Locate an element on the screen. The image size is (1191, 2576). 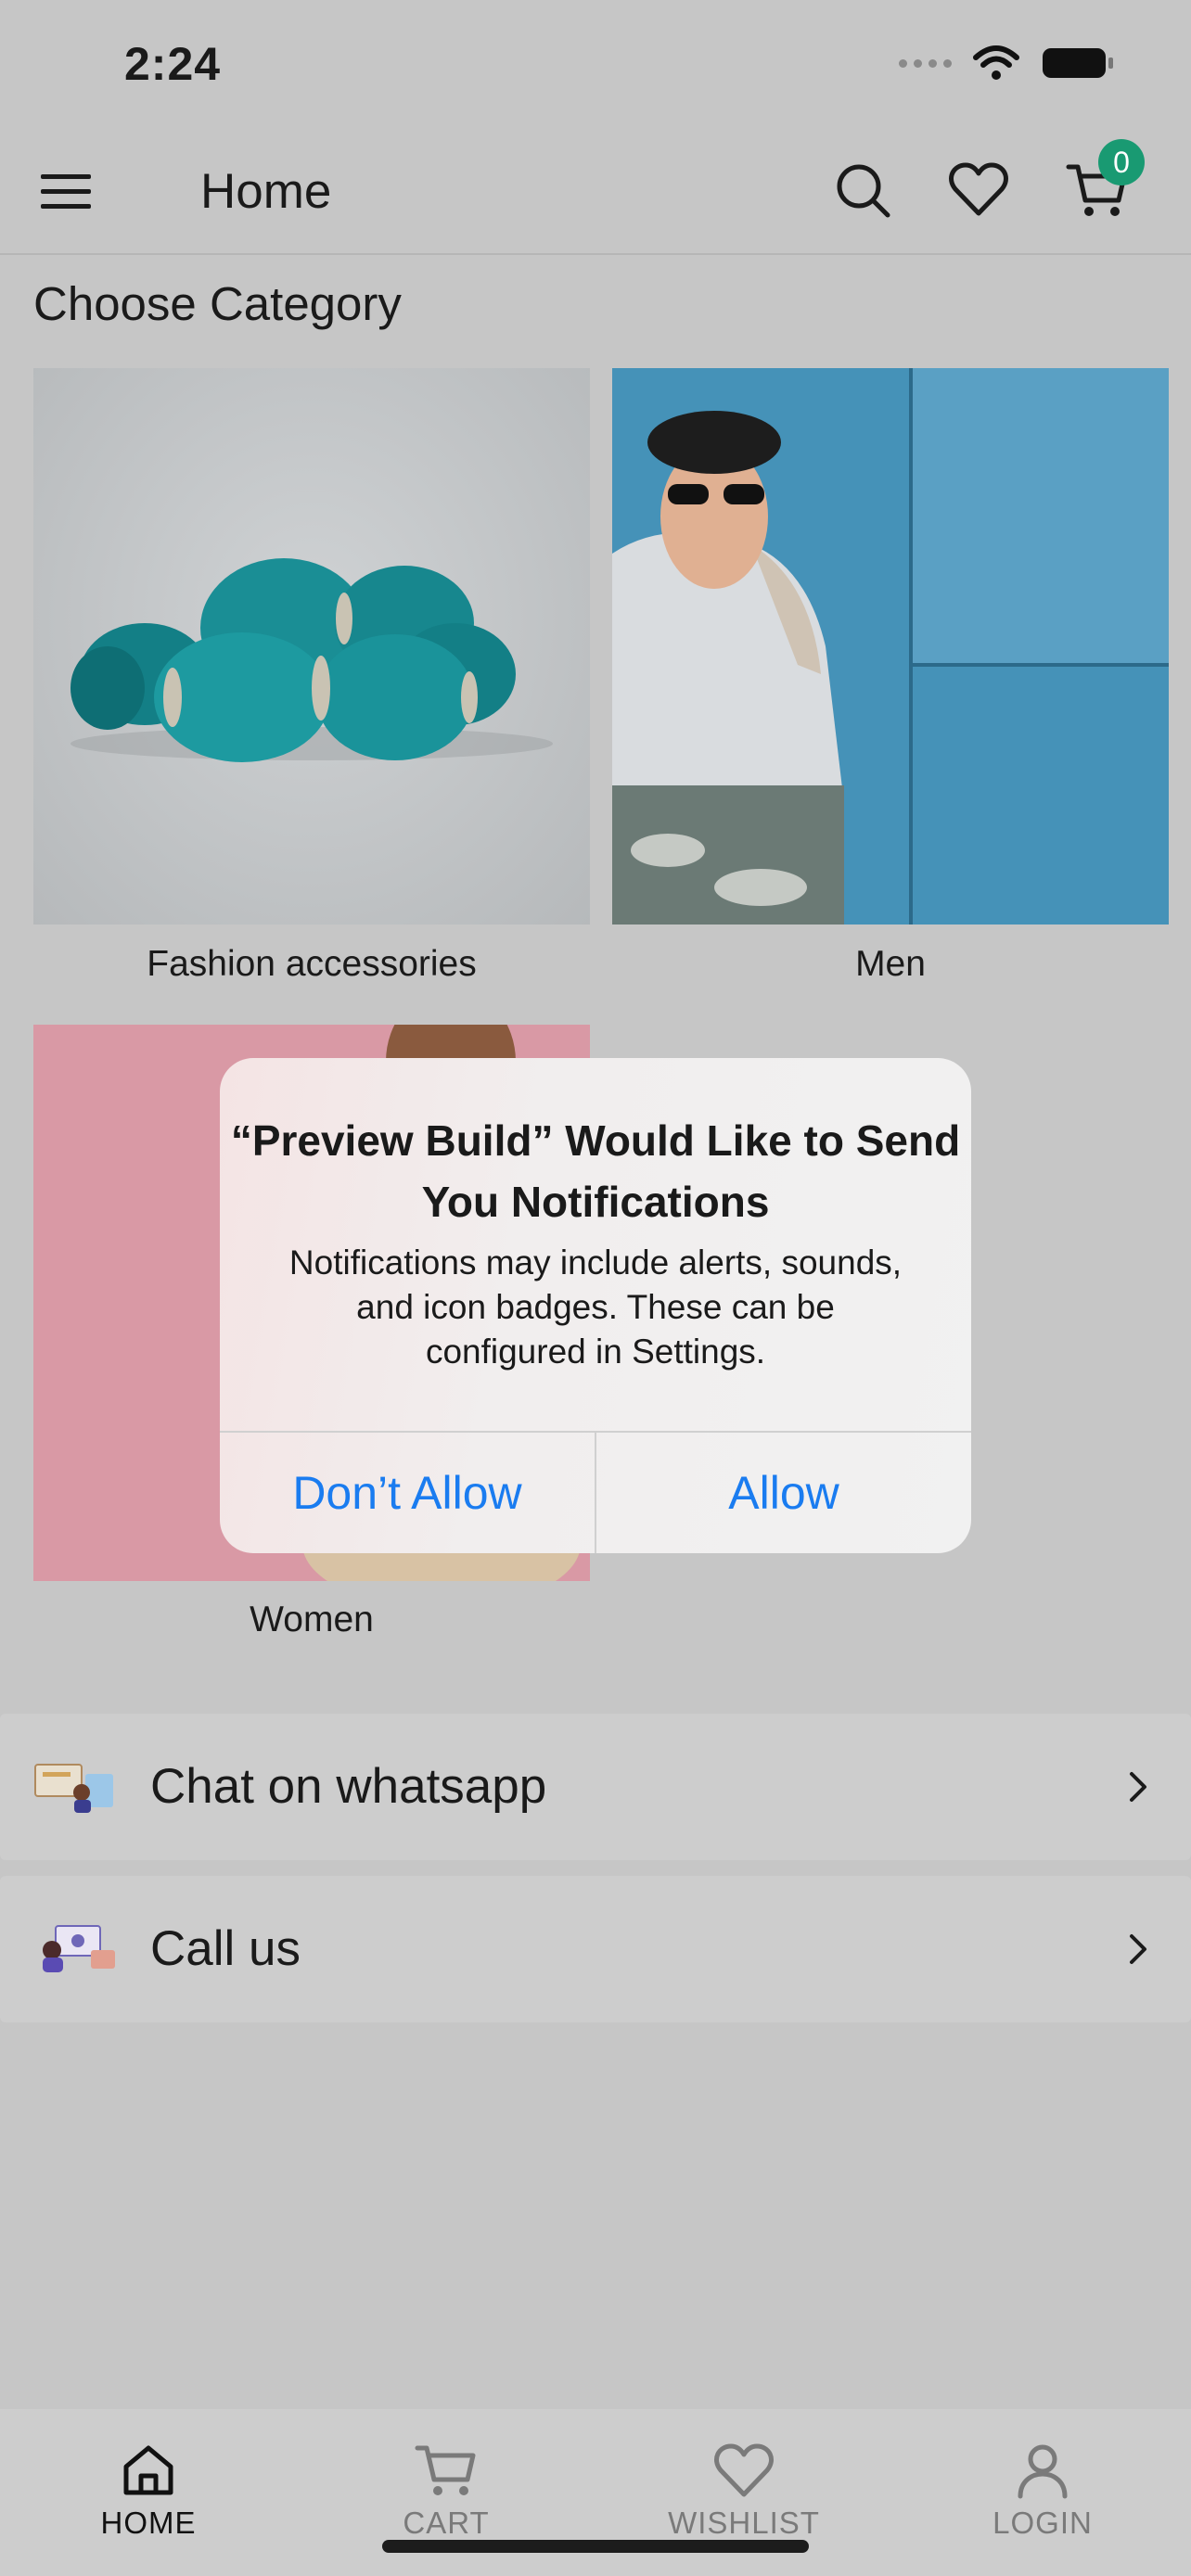
section-title: Choose Category is located at coordinates (217, 303).